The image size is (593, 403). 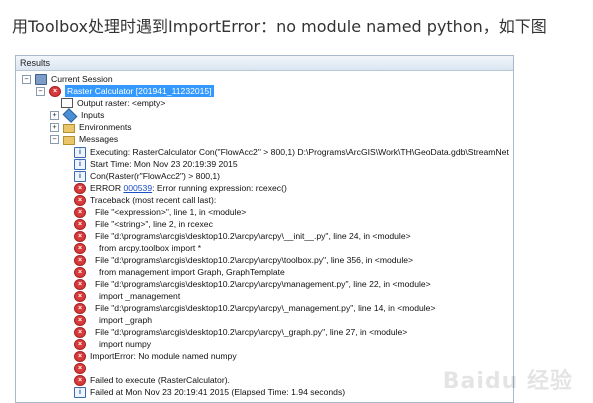 What do you see at coordinates (69, 140) in the screenshot?
I see `messages-icon` at bounding box center [69, 140].